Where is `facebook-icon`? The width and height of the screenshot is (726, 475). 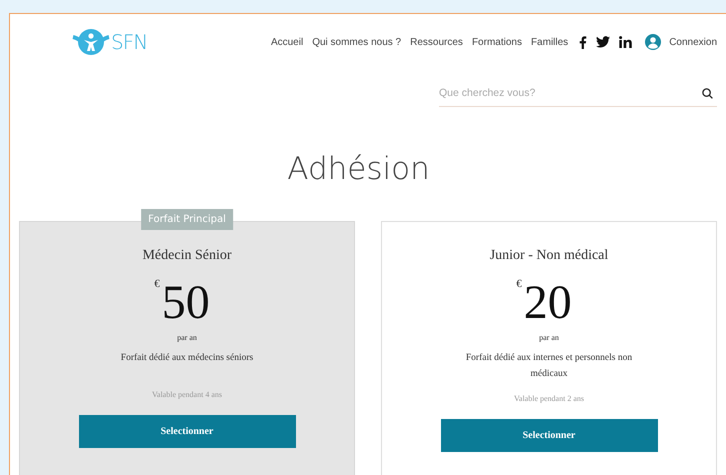
facebook-icon is located at coordinates (583, 42).